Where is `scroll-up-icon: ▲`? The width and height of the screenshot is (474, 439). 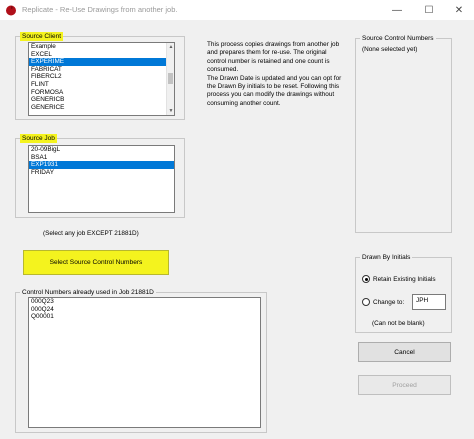
scroll-up-icon: ▲ is located at coordinates (170, 47).